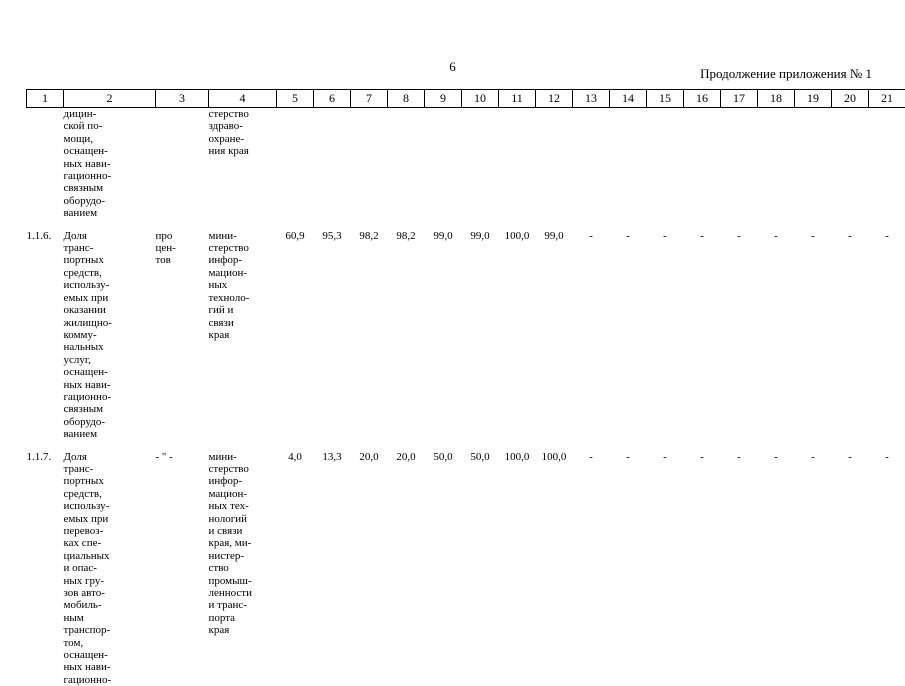 The height and width of the screenshot is (686, 905). Describe the element at coordinates (243, 99) in the screenshot. I see `column-number-cell: 4` at that location.